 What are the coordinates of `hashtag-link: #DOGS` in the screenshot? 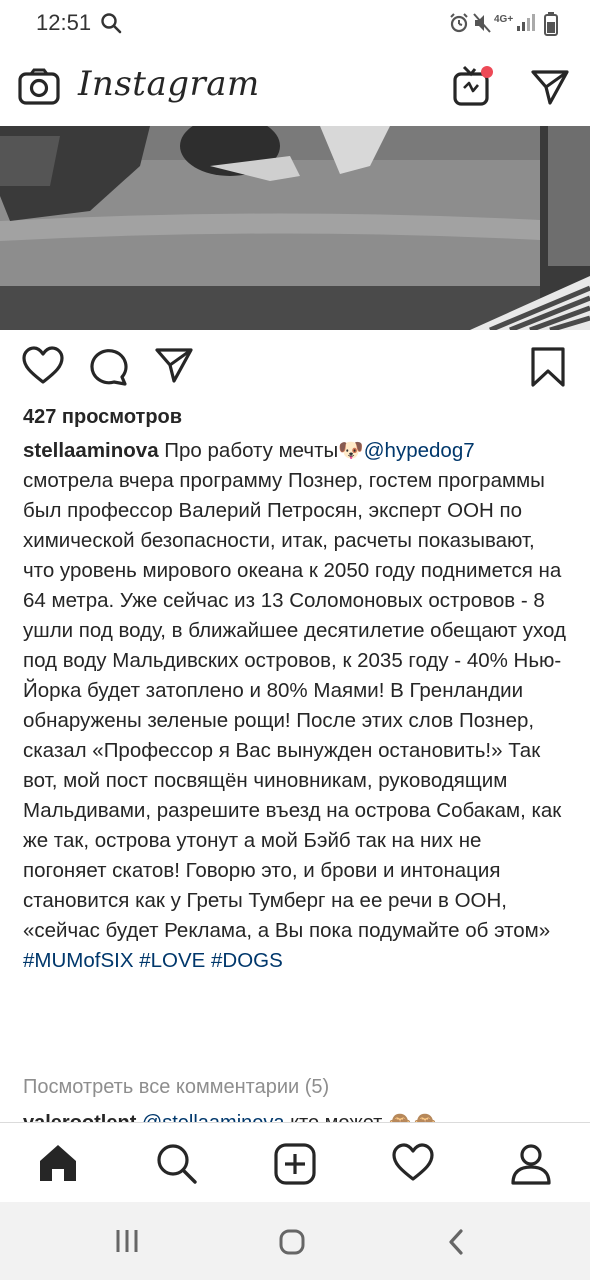 It's located at (247, 960).